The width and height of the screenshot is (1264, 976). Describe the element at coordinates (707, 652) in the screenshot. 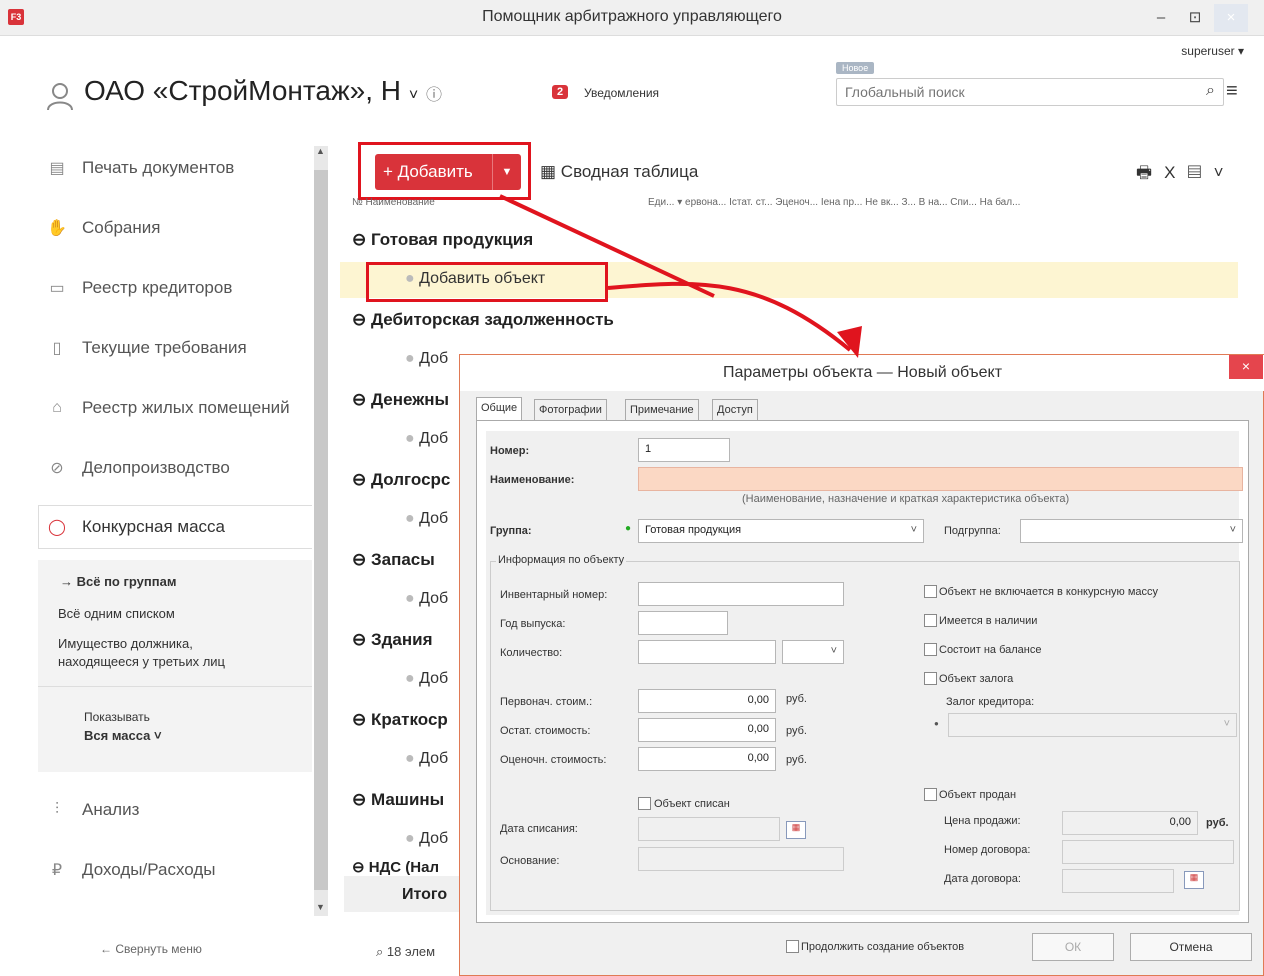

I see `quantity-field` at that location.